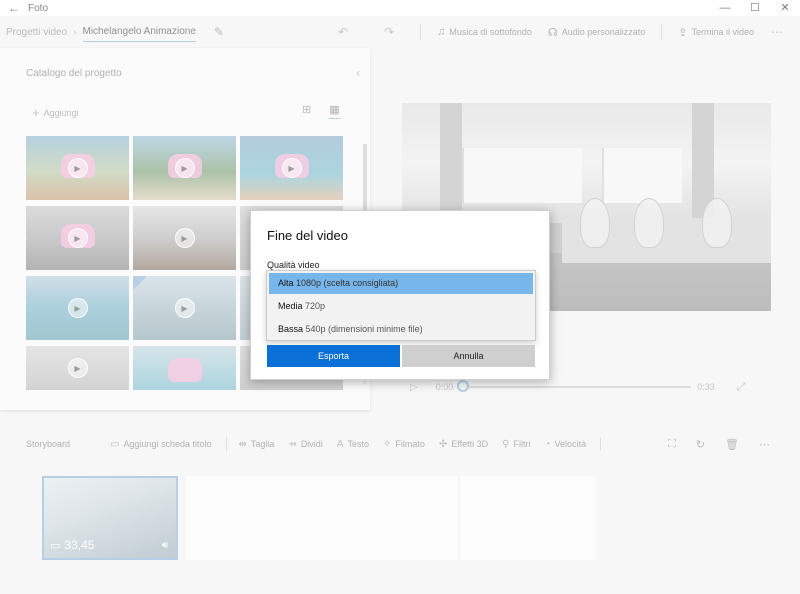  I want to click on quality-option-medium: Media 720p, so click(401, 306).